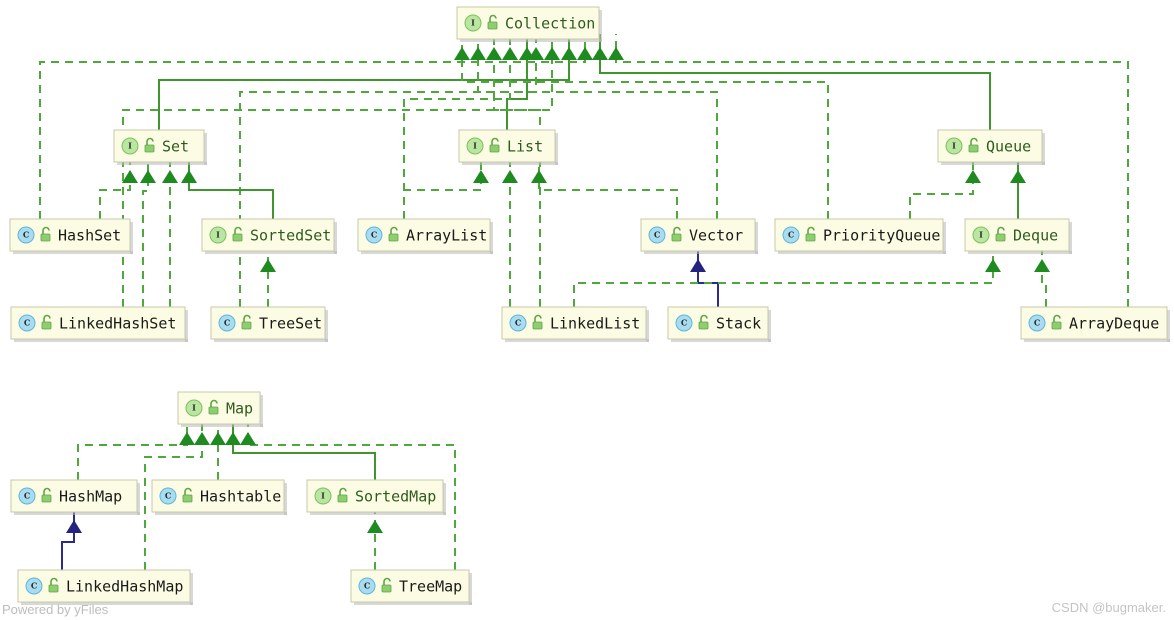 This screenshot has width=1174, height=620. What do you see at coordinates (136, 449) in the screenshot?
I see `edge-hashmap-to-map` at bounding box center [136, 449].